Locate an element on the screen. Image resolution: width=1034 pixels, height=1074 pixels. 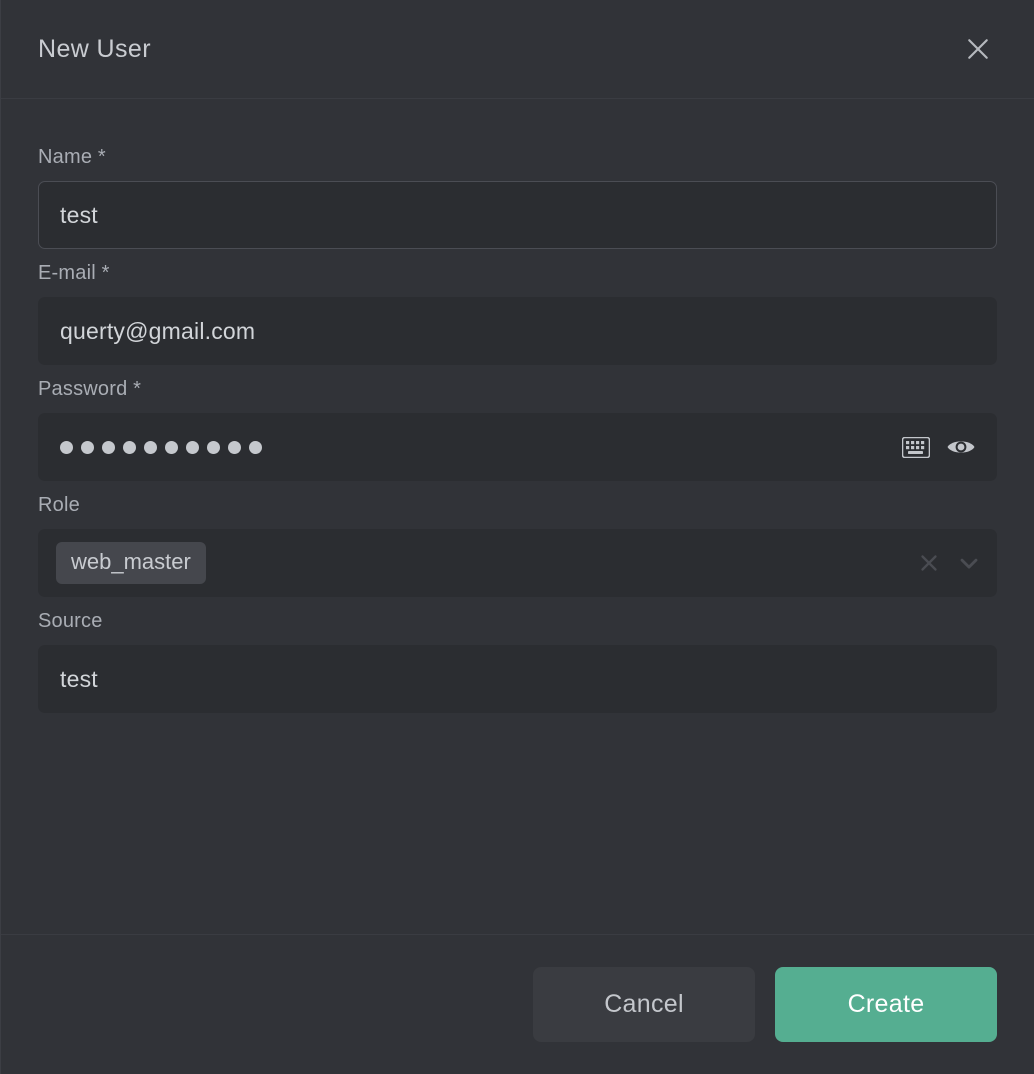
page-title: New User is located at coordinates (94, 48).